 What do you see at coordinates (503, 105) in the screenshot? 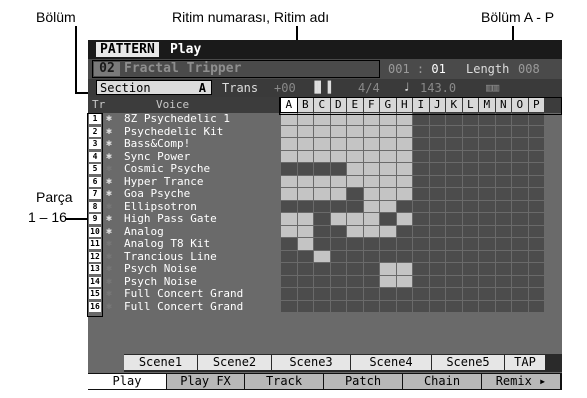
I see `section-letter-n: N` at bounding box center [503, 105].